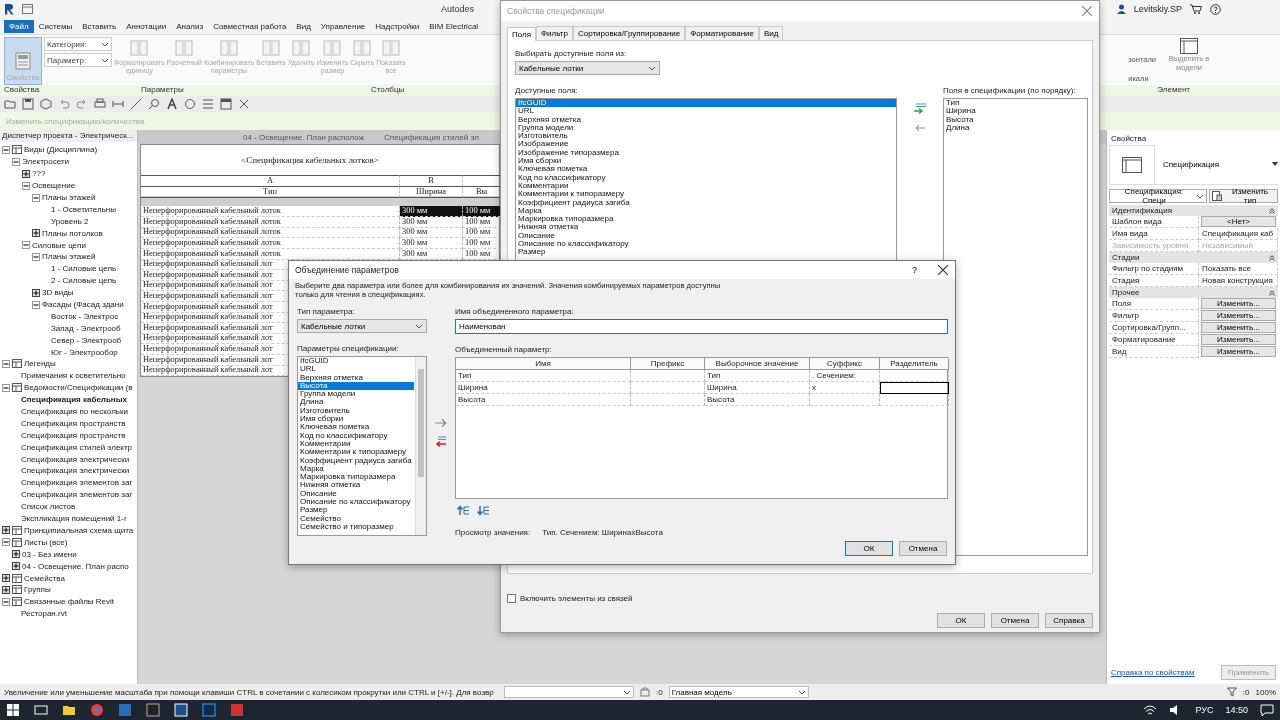  What do you see at coordinates (250, 26) in the screenshot?
I see `ribbon-tab: Совместная работа` at bounding box center [250, 26].